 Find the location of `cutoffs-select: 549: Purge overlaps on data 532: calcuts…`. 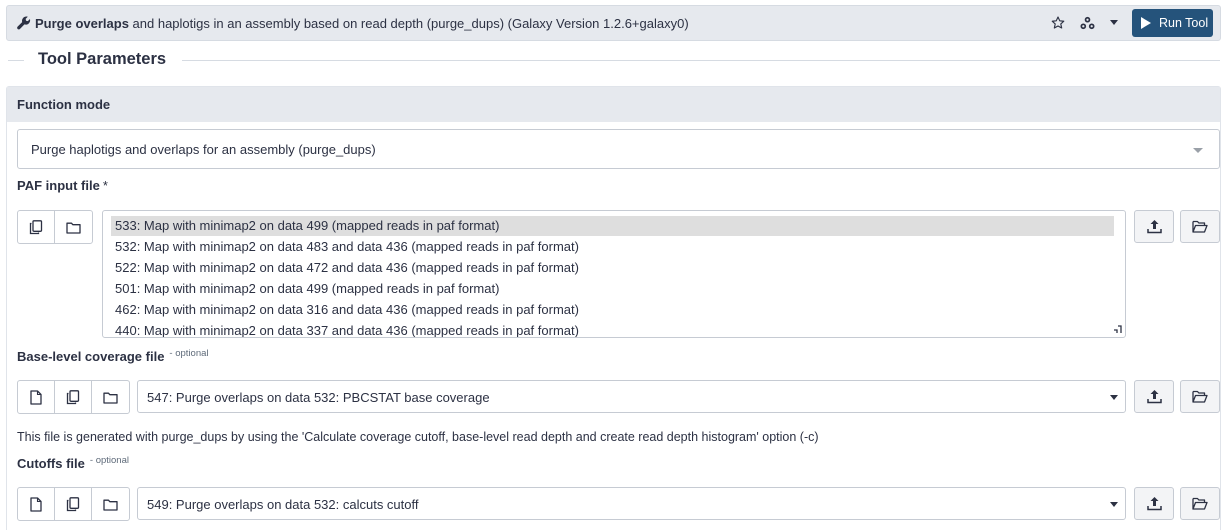

cutoffs-select: 549: Purge overlaps on data 532: calcuts… is located at coordinates (631, 503).